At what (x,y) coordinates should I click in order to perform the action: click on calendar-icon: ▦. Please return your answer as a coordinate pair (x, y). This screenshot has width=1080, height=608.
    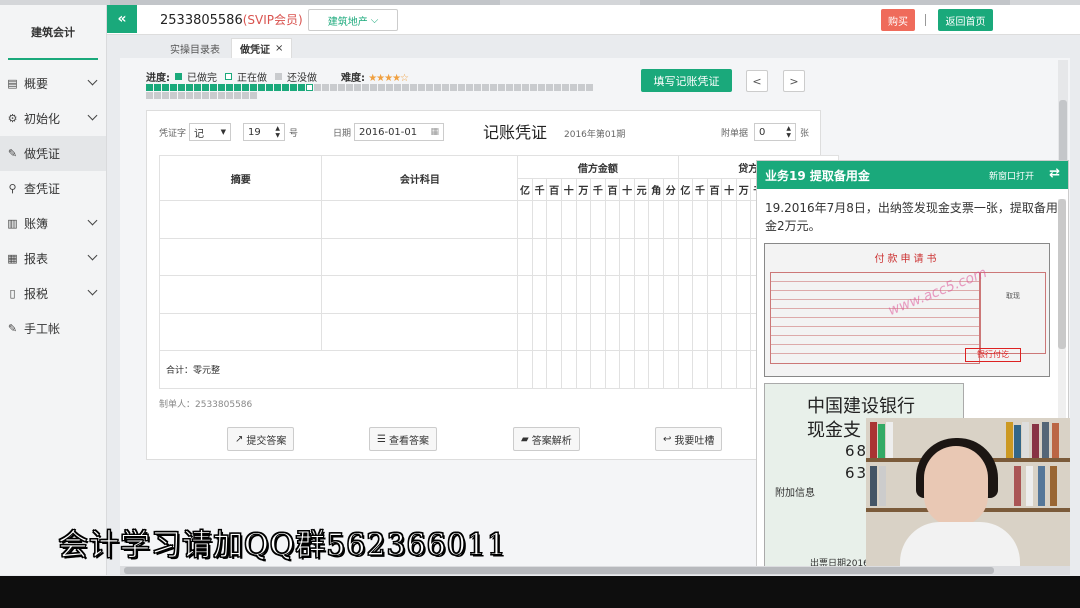
    Looking at the image, I should click on (435, 132).